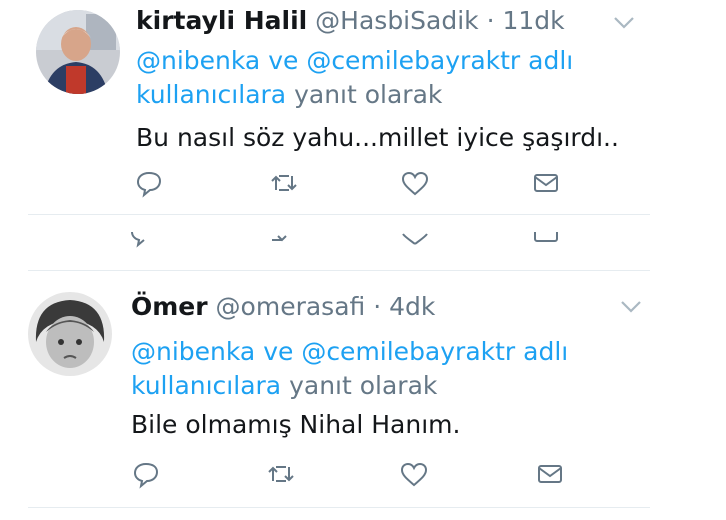 The width and height of the screenshot is (726, 520). Describe the element at coordinates (221, 20) in the screenshot. I see `author-name: kirtayli Halil` at that location.